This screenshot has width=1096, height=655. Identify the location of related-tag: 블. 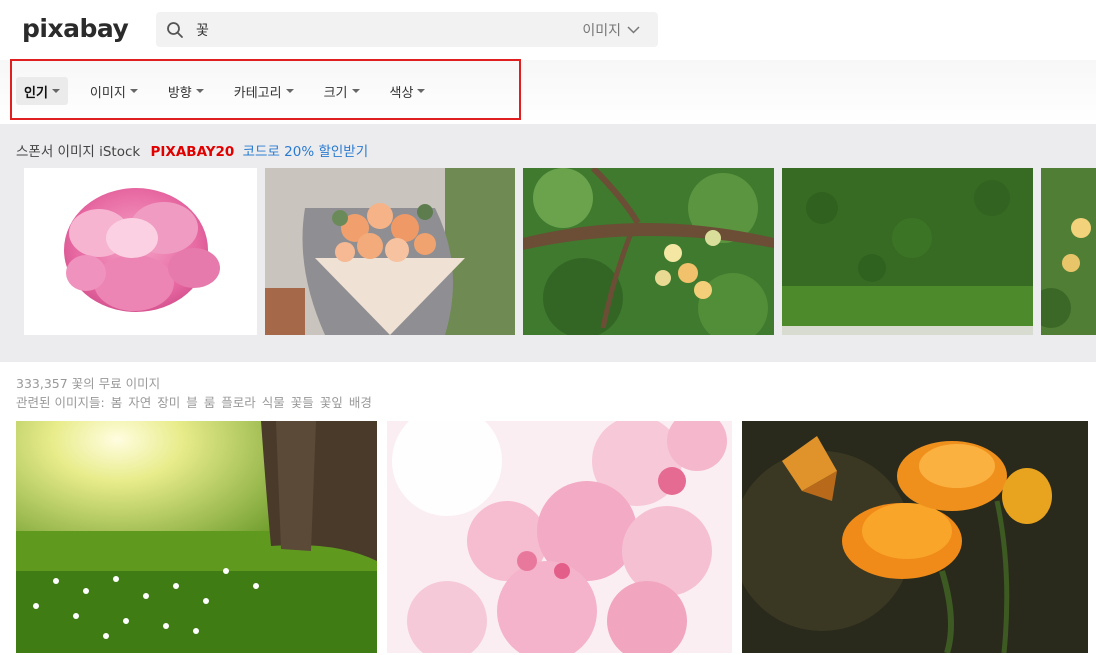
(192, 402).